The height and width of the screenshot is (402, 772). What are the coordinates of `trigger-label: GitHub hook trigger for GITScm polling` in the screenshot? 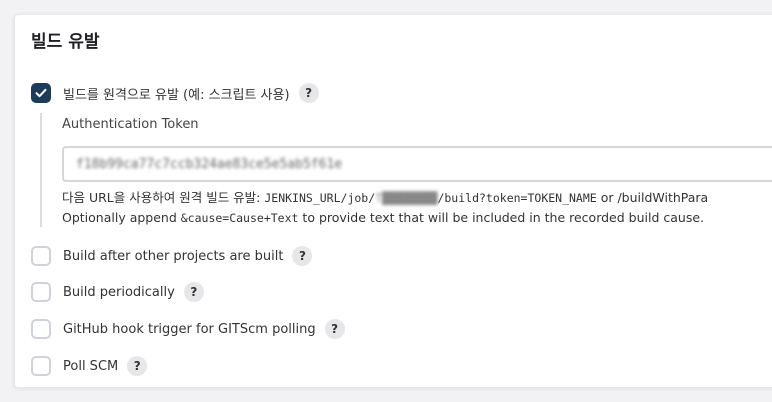 It's located at (189, 329).